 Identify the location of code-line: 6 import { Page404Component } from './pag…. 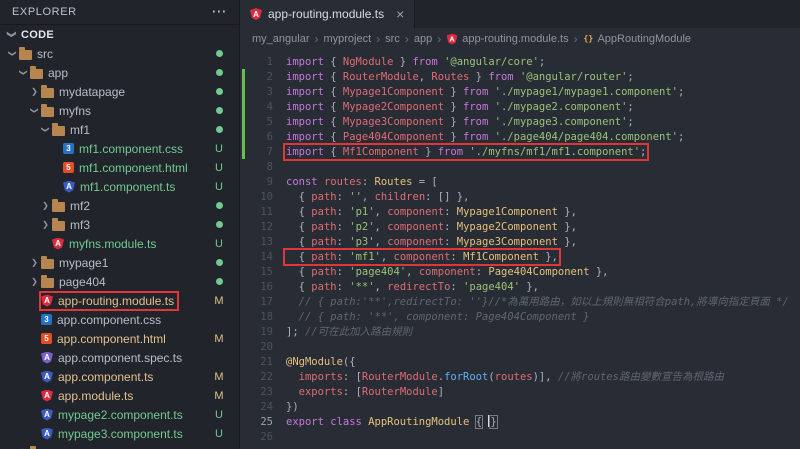
(520, 136).